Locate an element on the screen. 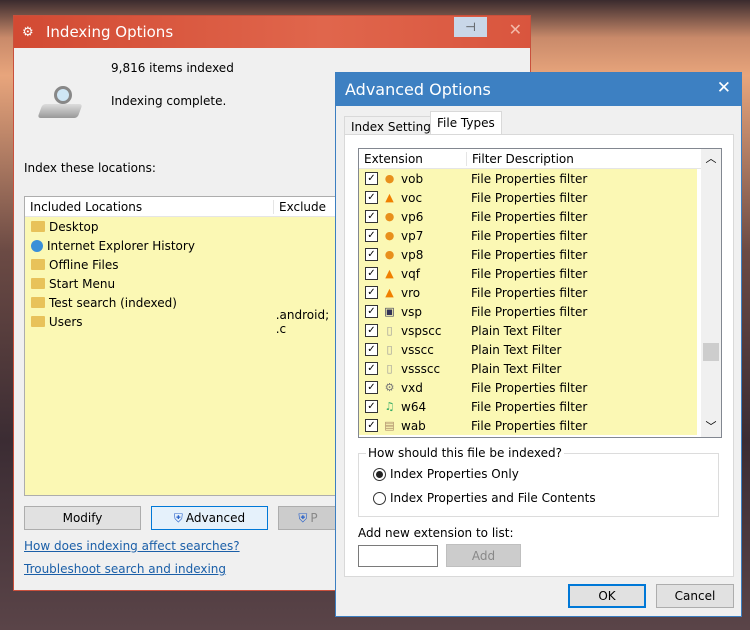 The width and height of the screenshot is (750, 630). cancel-button: Cancel is located at coordinates (695, 596).